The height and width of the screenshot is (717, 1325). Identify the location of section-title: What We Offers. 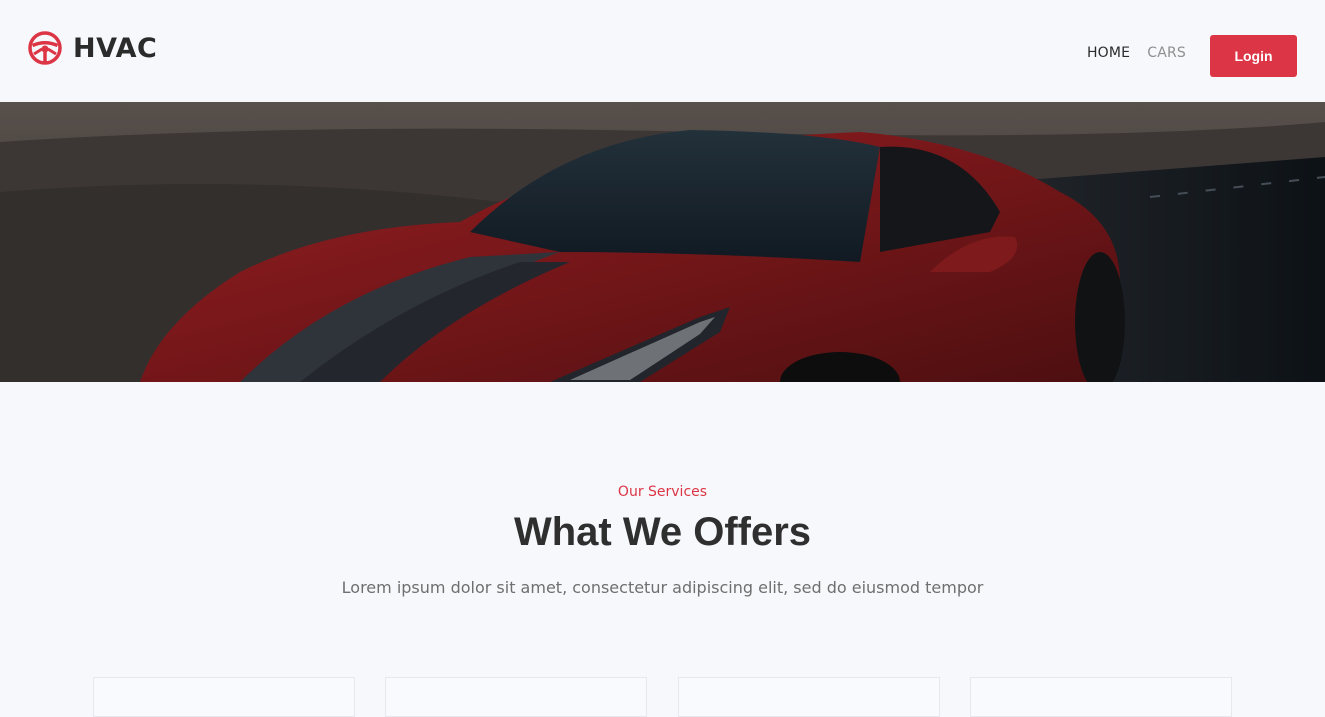
(662, 532).